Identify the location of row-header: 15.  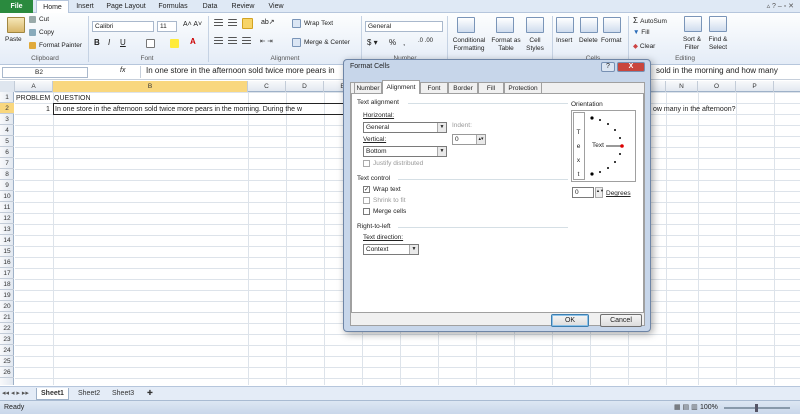
(7, 251).